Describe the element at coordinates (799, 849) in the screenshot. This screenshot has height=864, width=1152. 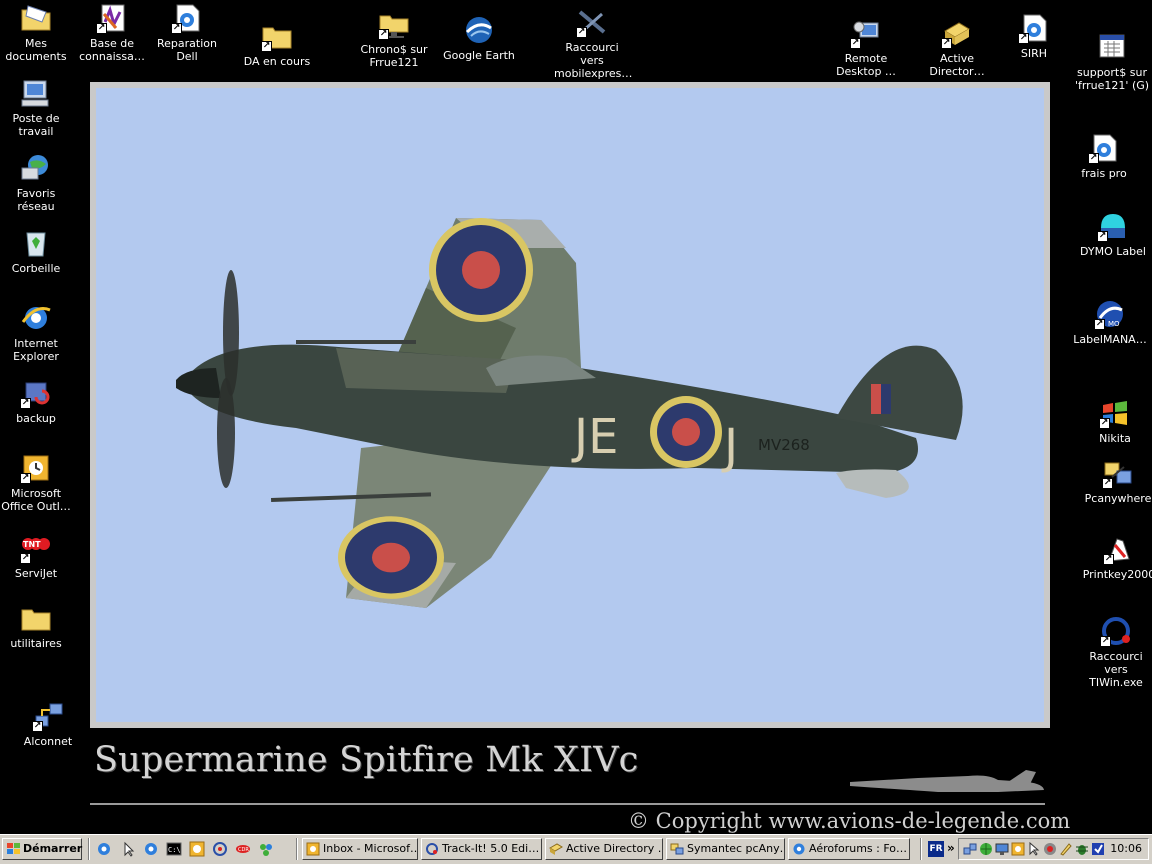
I see `ie-task-icon` at that location.